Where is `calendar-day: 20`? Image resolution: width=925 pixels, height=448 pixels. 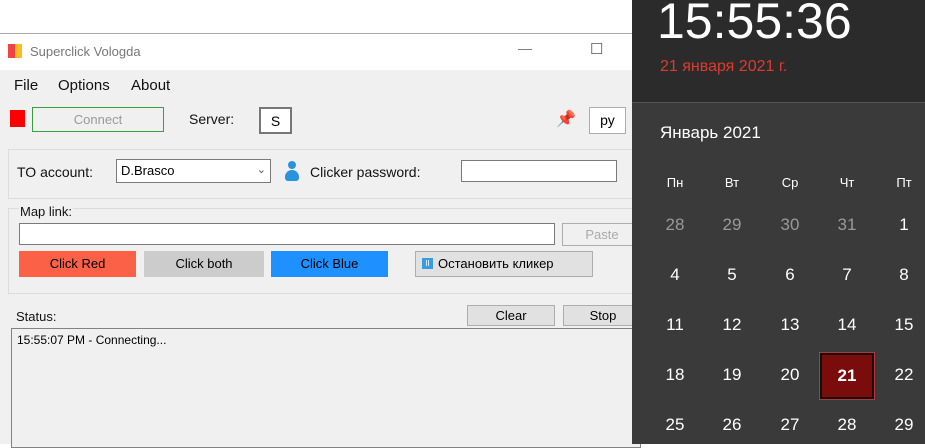 calendar-day: 20 is located at coordinates (790, 375).